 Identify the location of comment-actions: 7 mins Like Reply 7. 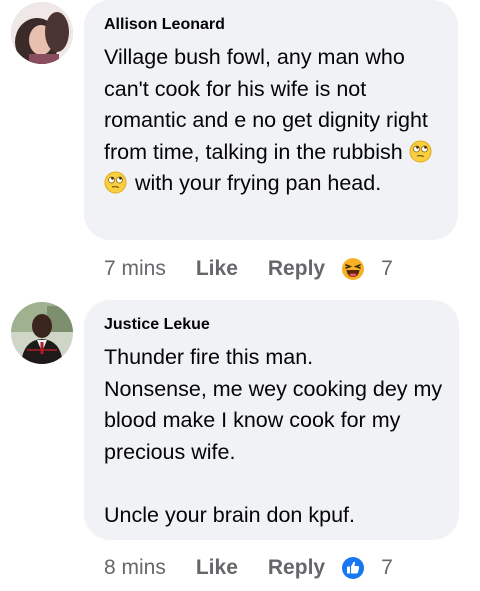
(248, 269).